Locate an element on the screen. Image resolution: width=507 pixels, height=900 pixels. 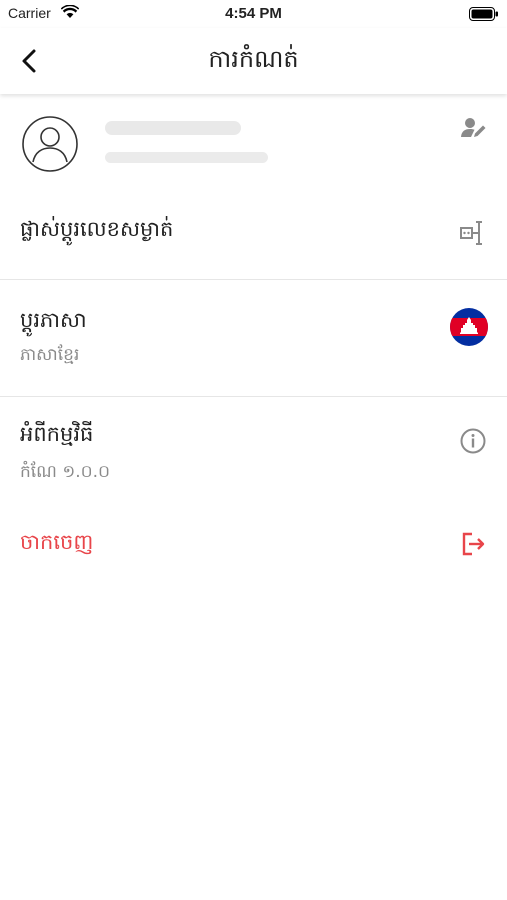
avatar-icon is located at coordinates (50, 144).